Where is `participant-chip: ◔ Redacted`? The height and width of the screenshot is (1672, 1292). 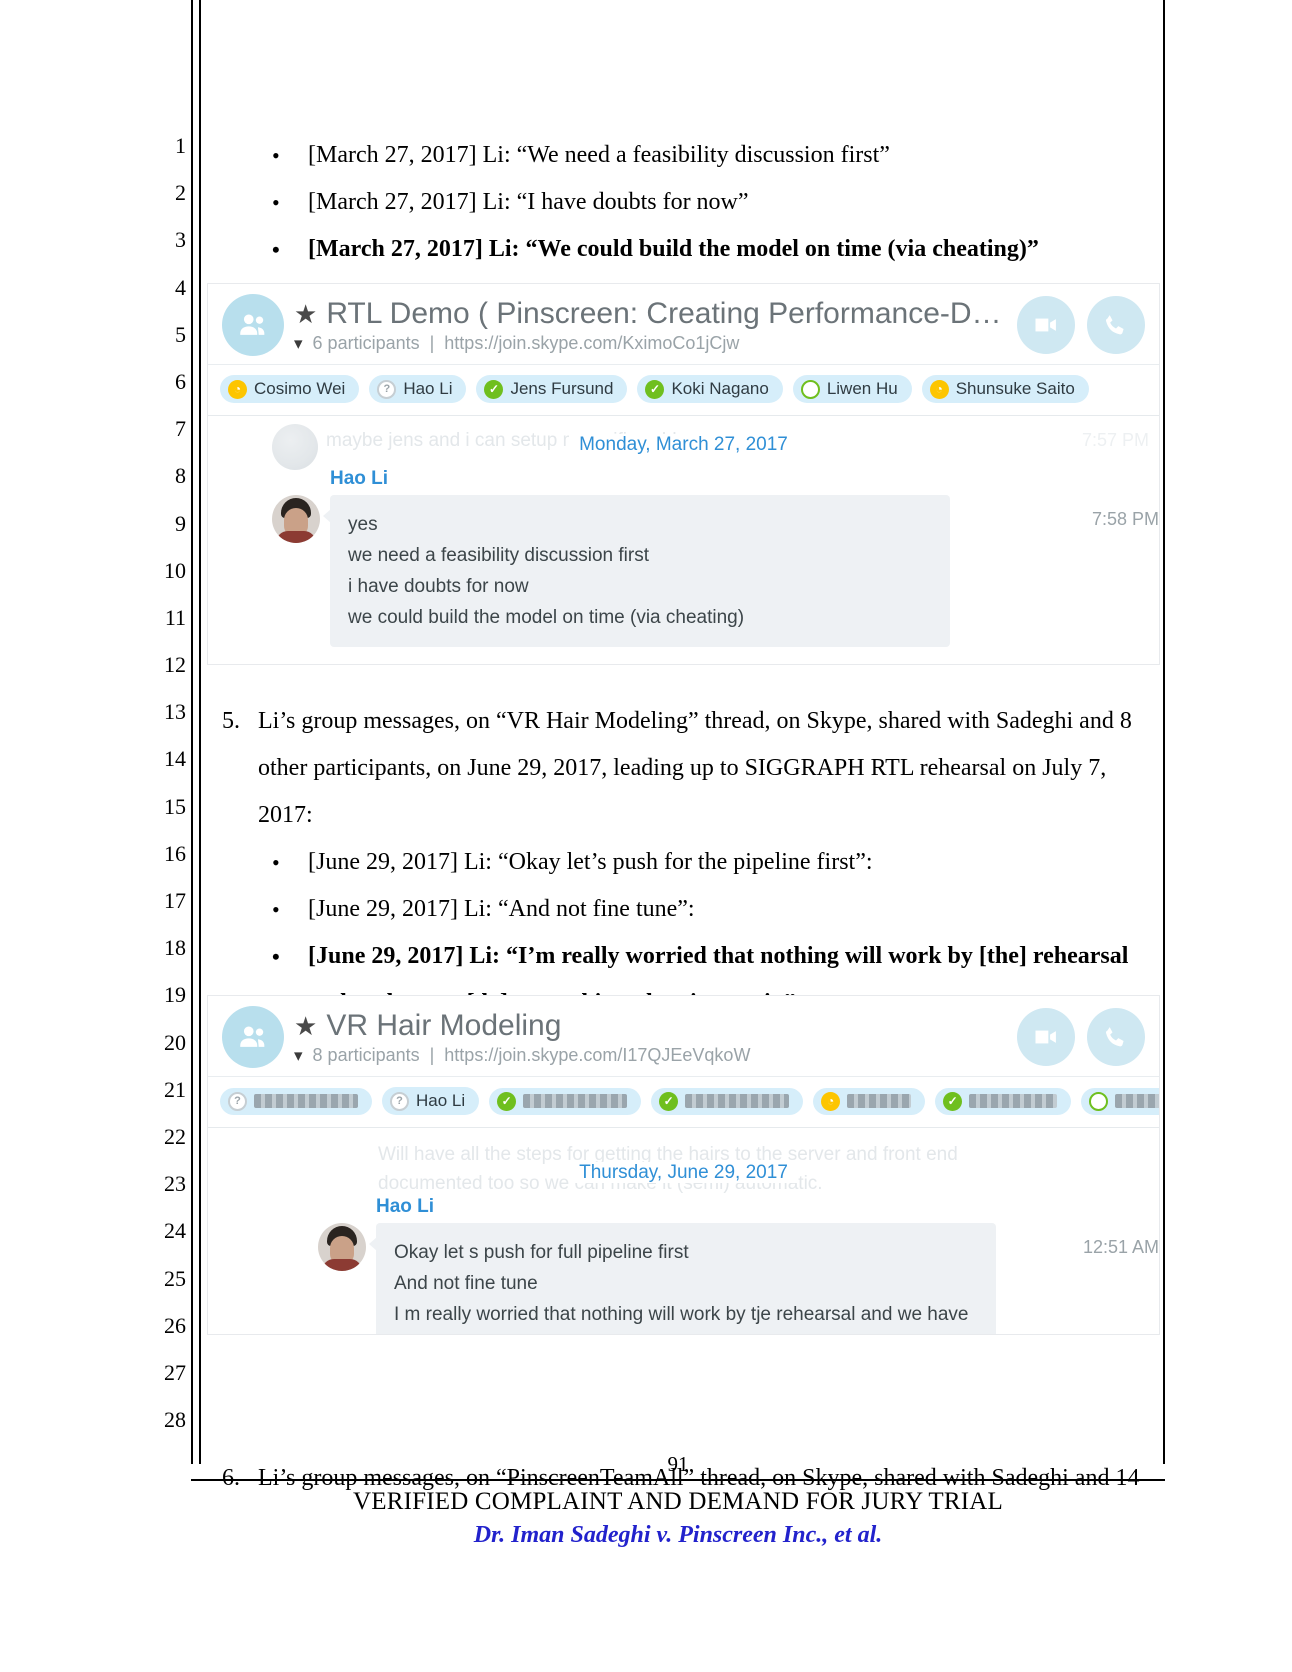
participant-chip: ◔ Redacted is located at coordinates (869, 1101).